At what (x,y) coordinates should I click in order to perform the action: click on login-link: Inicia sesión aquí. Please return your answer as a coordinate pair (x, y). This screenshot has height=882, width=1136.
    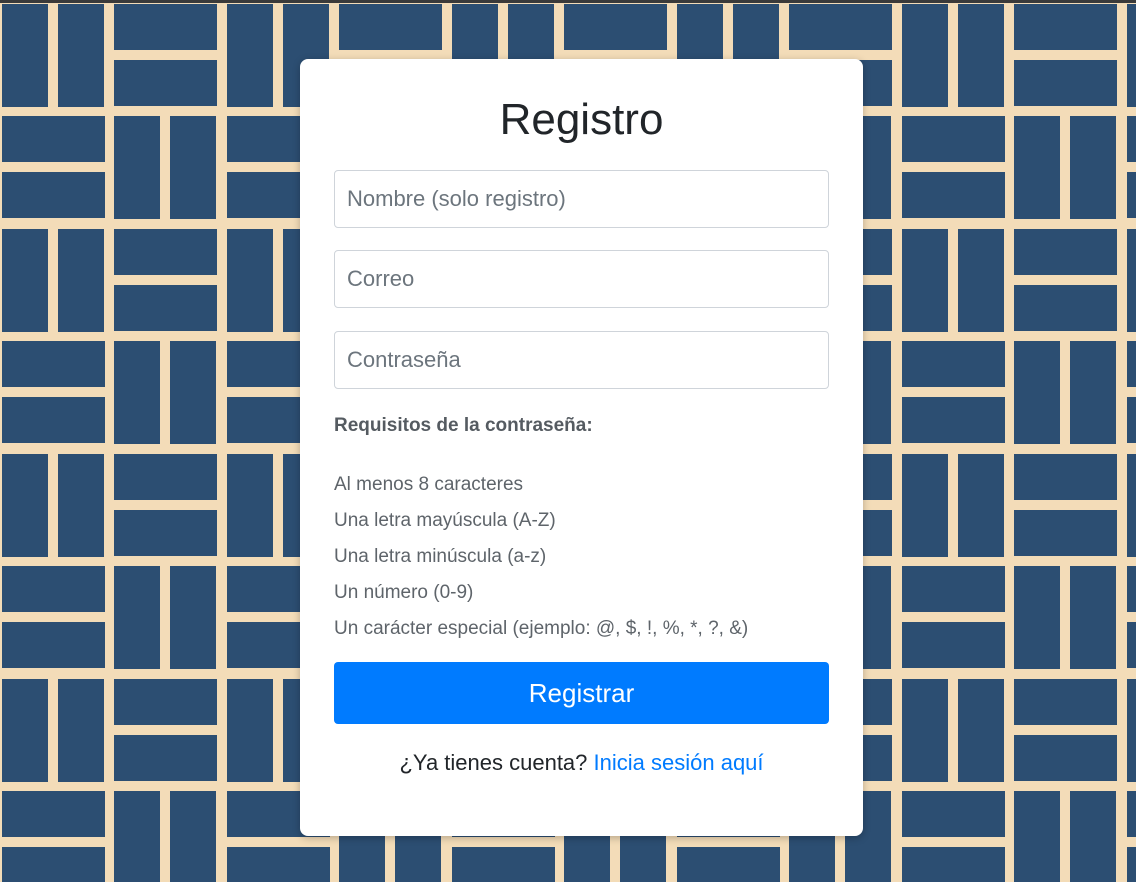
    Looking at the image, I should click on (679, 762).